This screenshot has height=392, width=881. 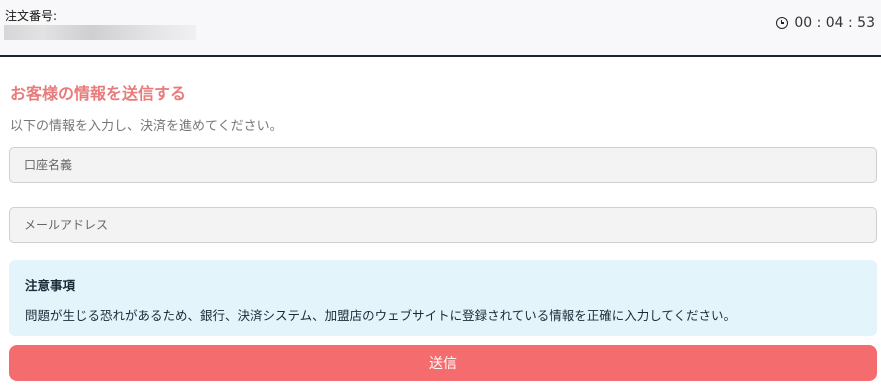 I want to click on email-input, so click(x=443, y=225).